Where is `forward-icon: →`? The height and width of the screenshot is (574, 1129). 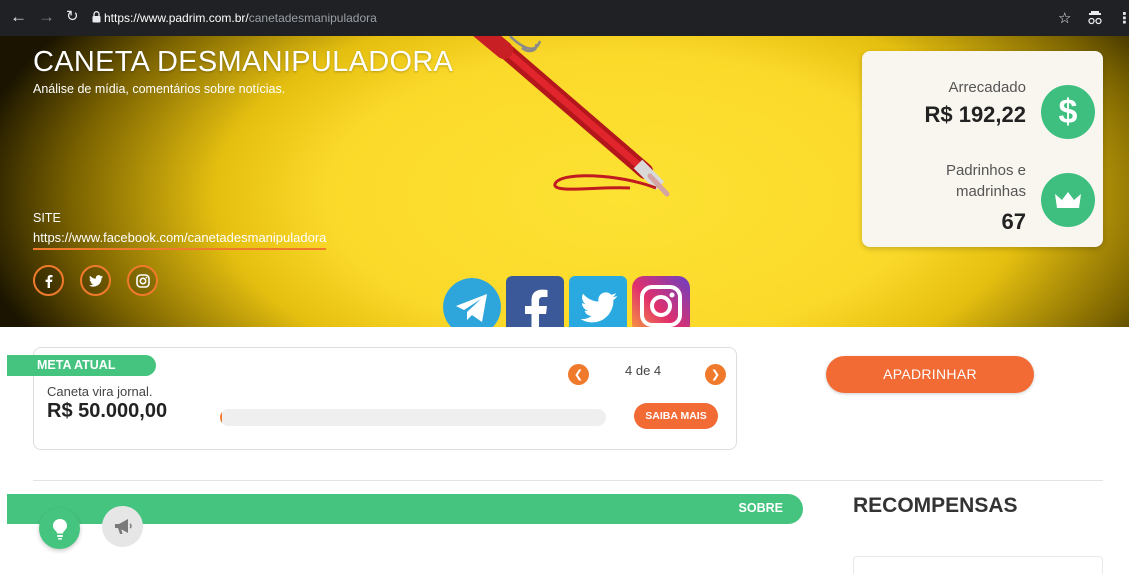 forward-icon: → is located at coordinates (46, 17).